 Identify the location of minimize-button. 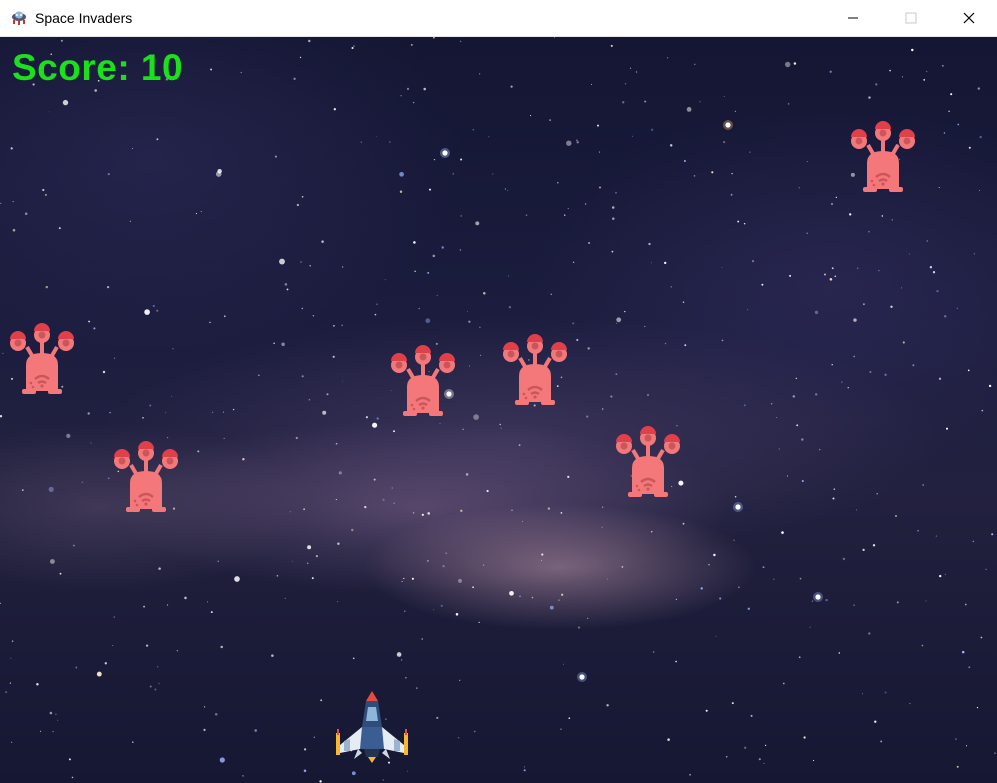
(853, 18).